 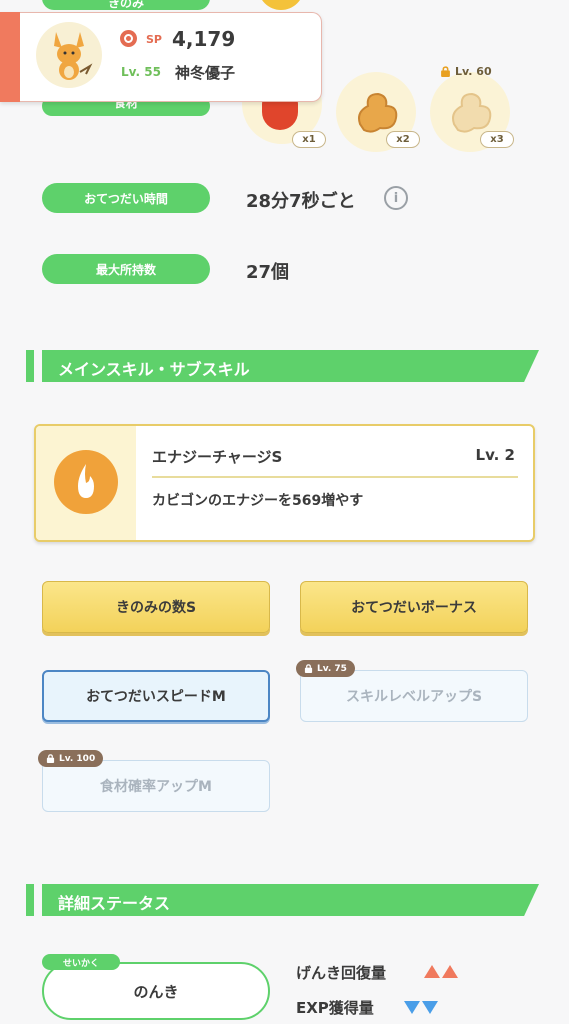 I want to click on pokemon-avatar, so click(x=69, y=55).